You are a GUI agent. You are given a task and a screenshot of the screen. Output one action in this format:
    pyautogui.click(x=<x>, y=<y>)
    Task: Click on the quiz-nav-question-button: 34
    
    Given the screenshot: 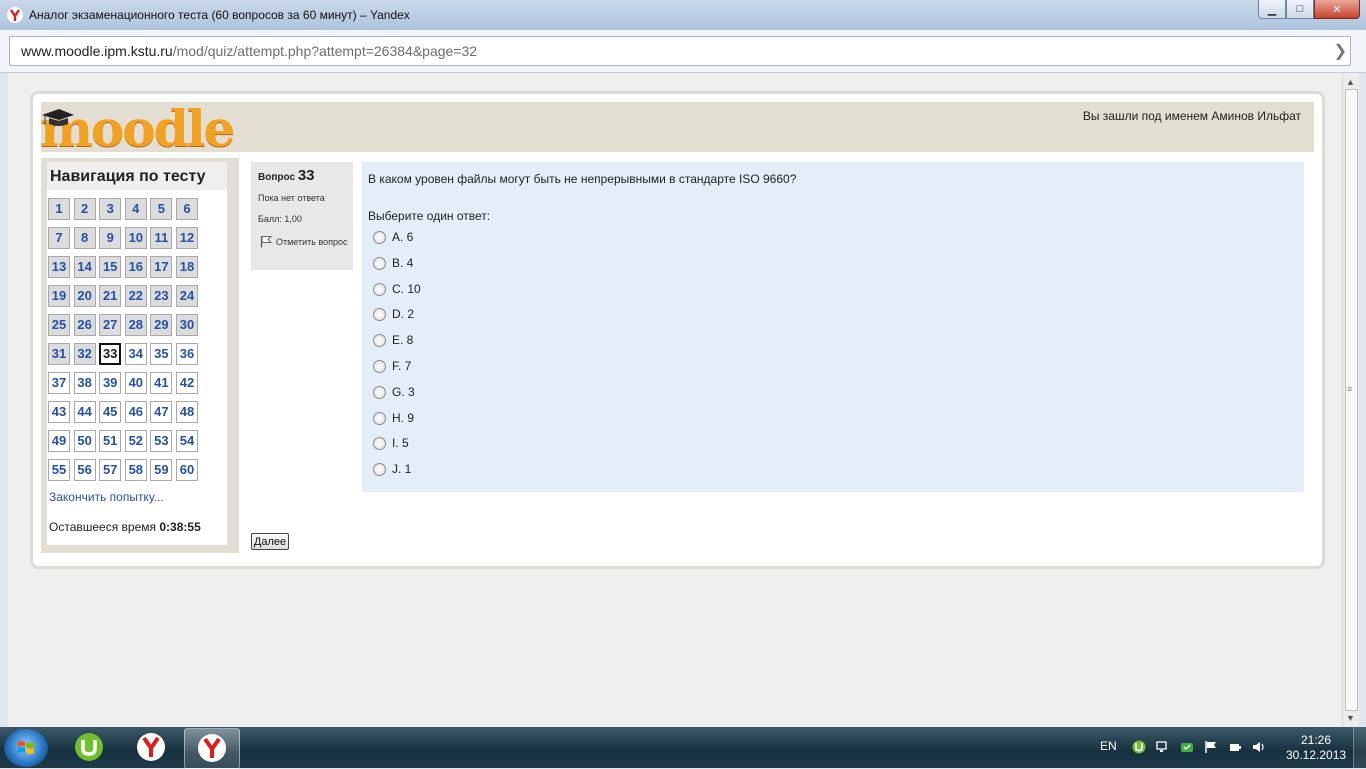 What is the action you would take?
    pyautogui.click(x=135, y=354)
    